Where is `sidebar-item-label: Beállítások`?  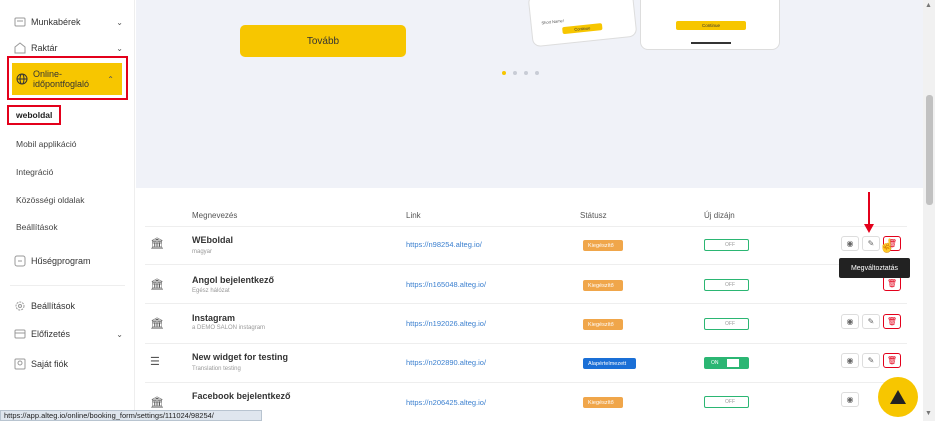 sidebar-item-label: Beállítások is located at coordinates (53, 306).